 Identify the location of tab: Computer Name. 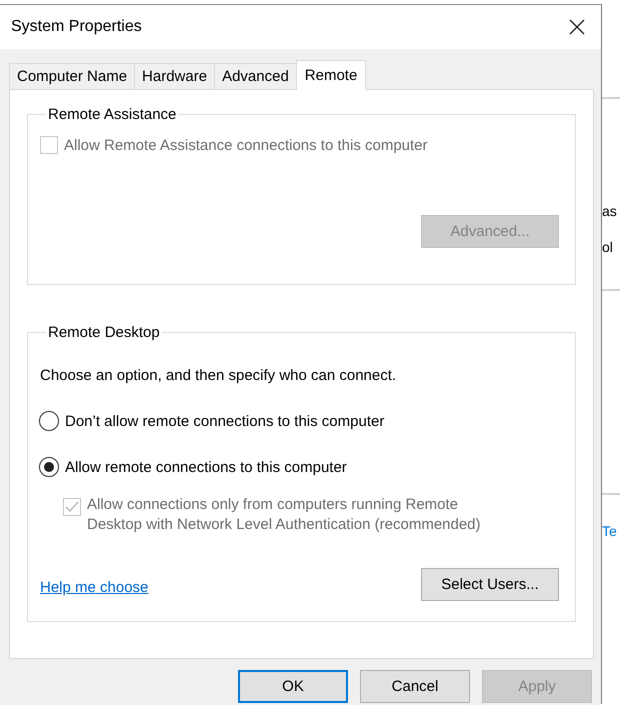
(72, 76).